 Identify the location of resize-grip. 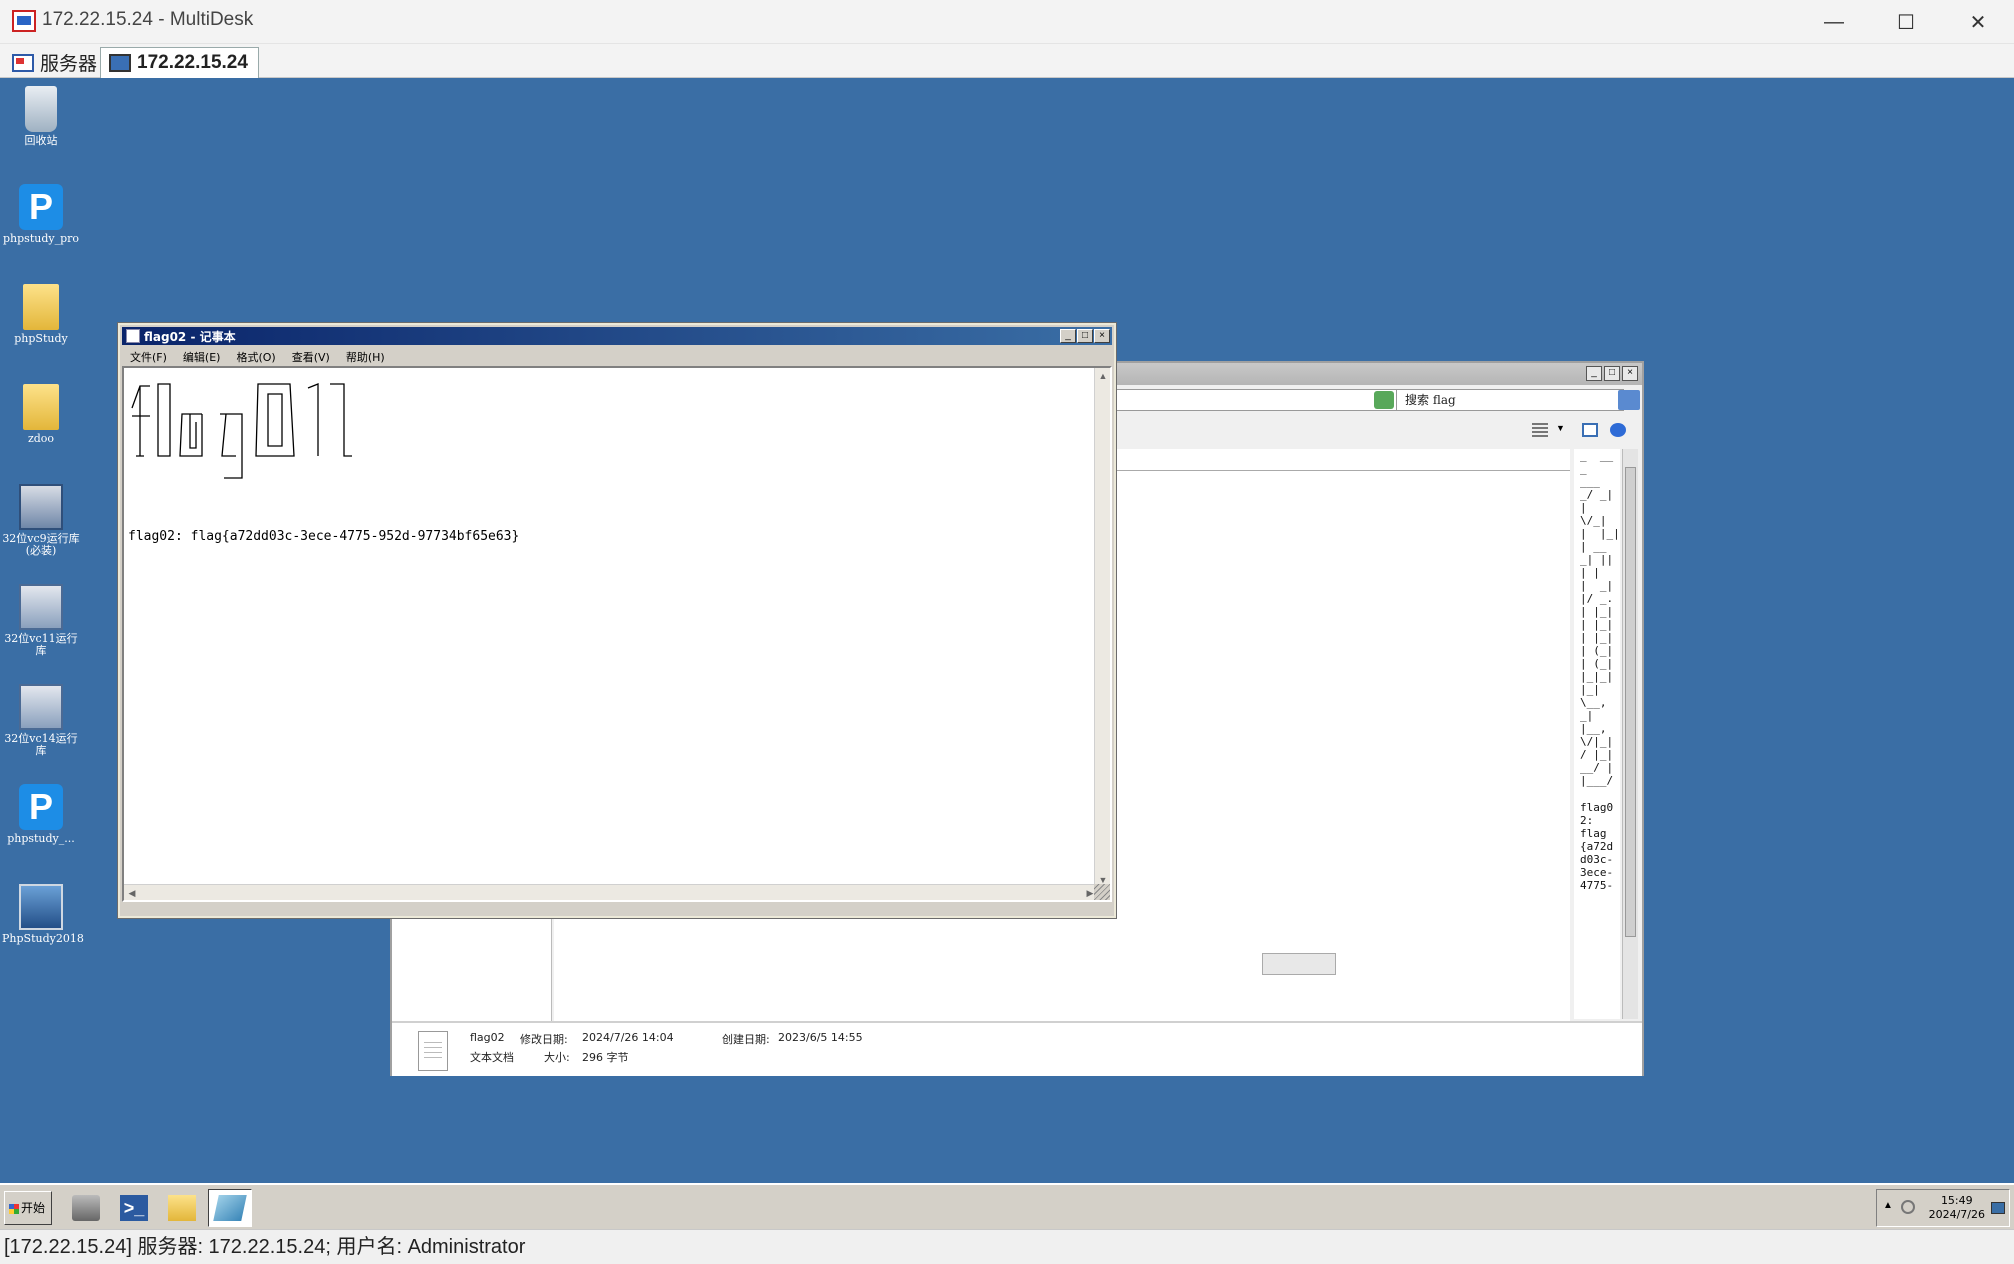
(1102, 892).